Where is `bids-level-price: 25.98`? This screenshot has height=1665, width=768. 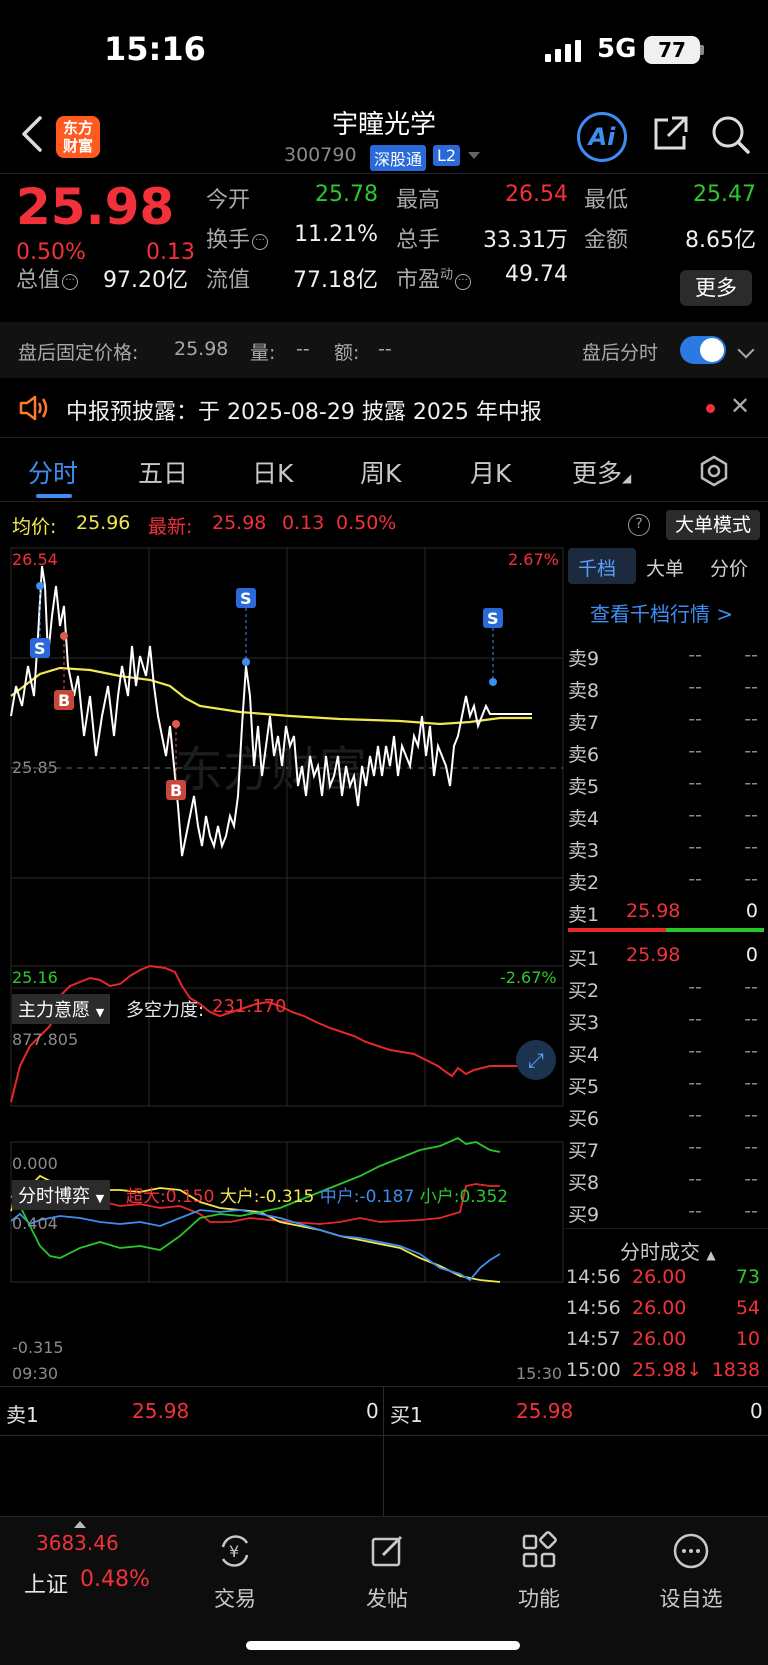
bids-level-price: 25.98 is located at coordinates (653, 955).